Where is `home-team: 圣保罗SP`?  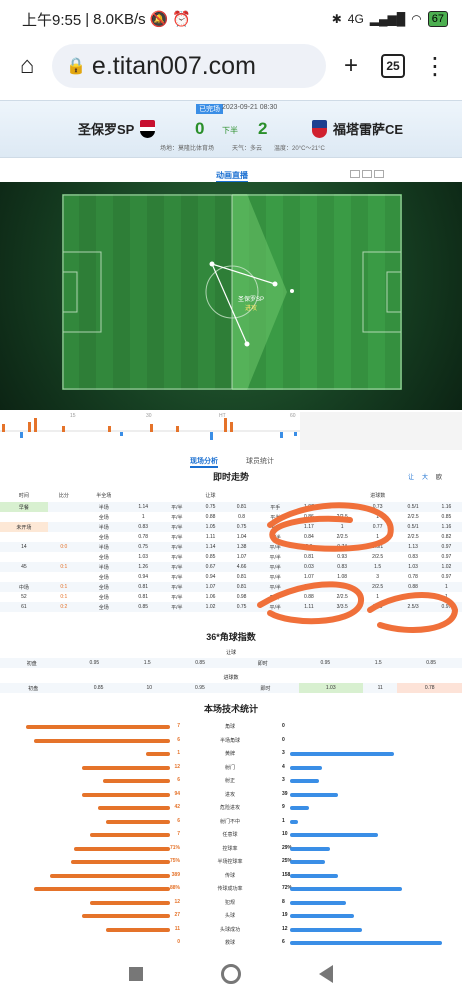 home-team: 圣保罗SP is located at coordinates (117, 128).